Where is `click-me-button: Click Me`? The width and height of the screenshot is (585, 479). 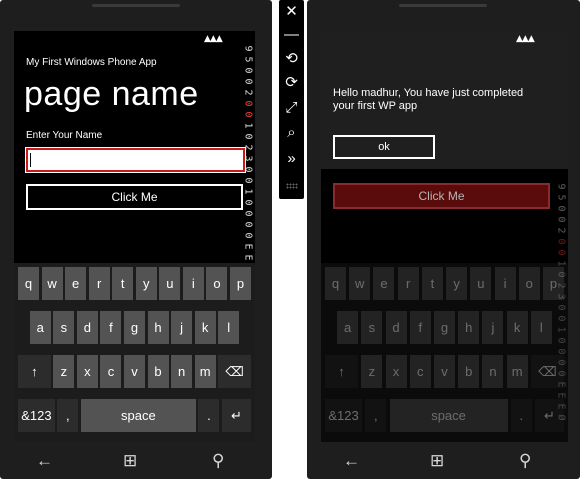
click-me-button: Click Me is located at coordinates (134, 197).